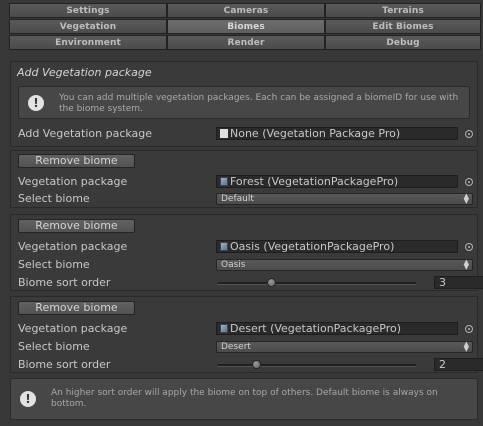 The image size is (483, 426). I want to click on tab-biomes: Biomes, so click(246, 26).